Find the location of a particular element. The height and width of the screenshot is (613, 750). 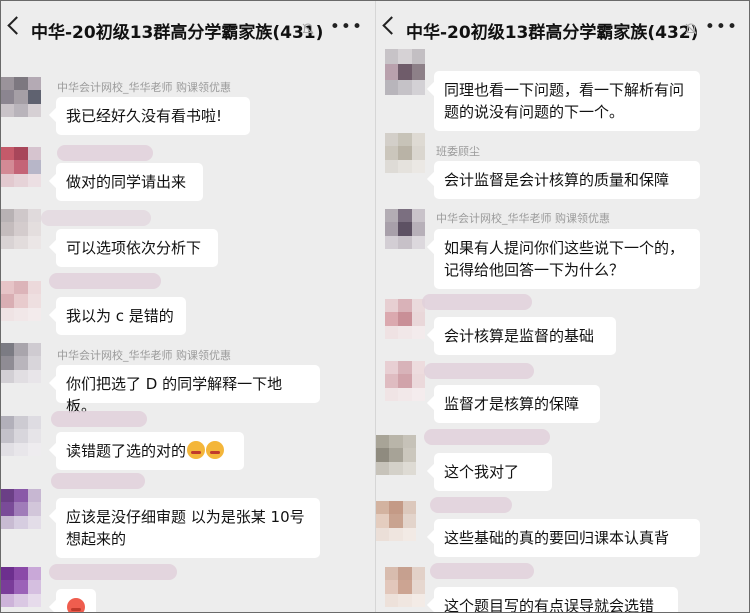

message-bubble: 可以选项依次分析下 is located at coordinates (137, 248).